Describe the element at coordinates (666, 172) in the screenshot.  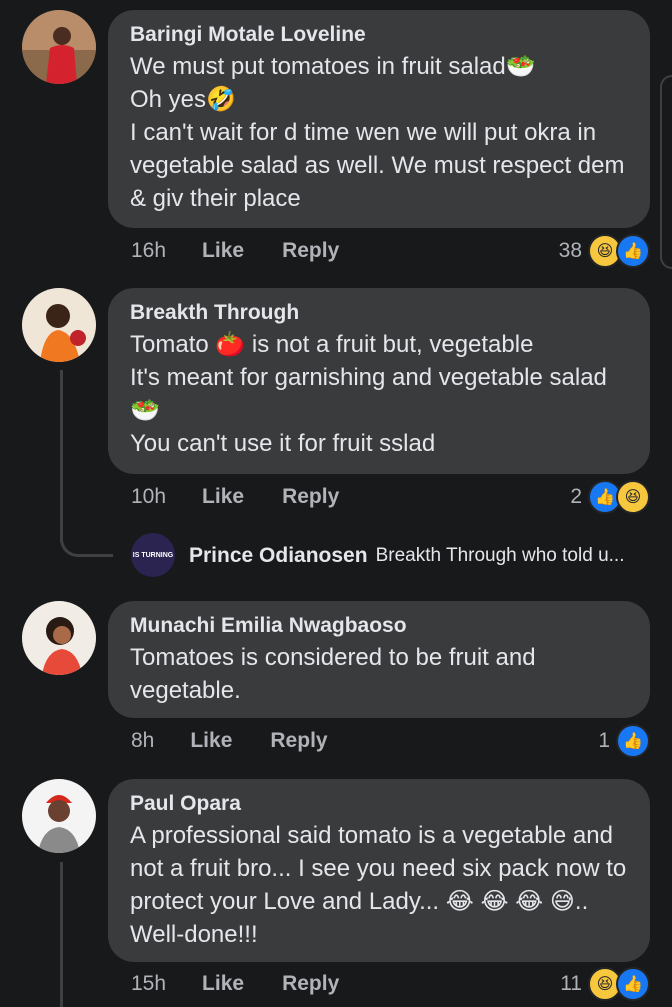
I see `scrollbar` at that location.